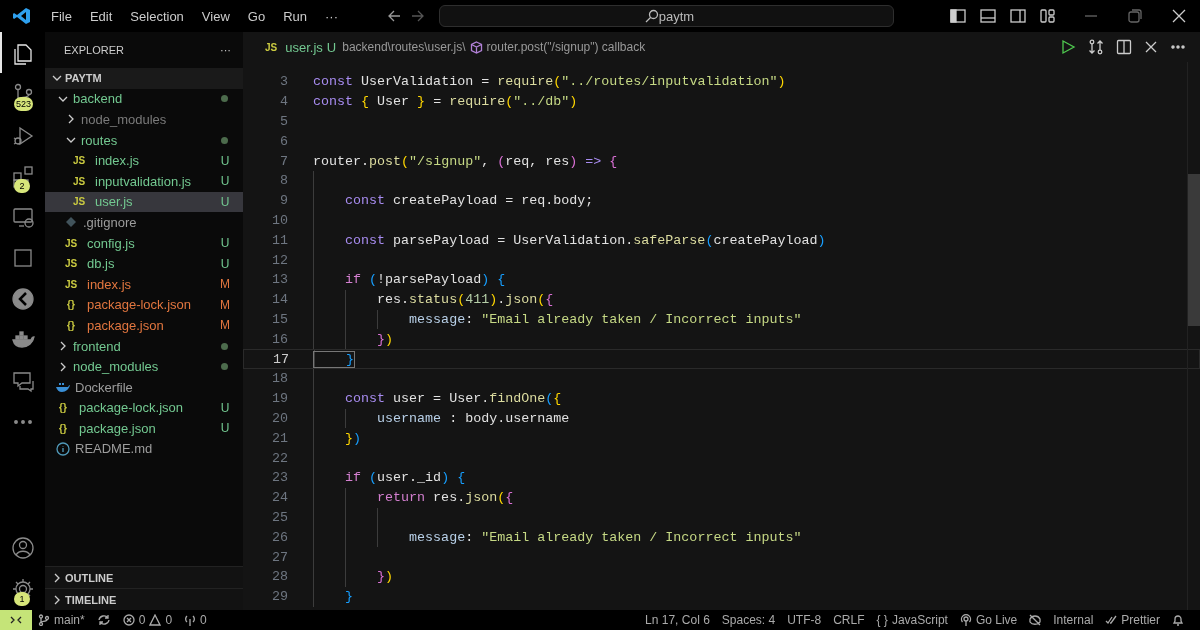 The width and height of the screenshot is (1200, 630). Describe the element at coordinates (283, 102) in the screenshot. I see `line-number: 4` at that location.